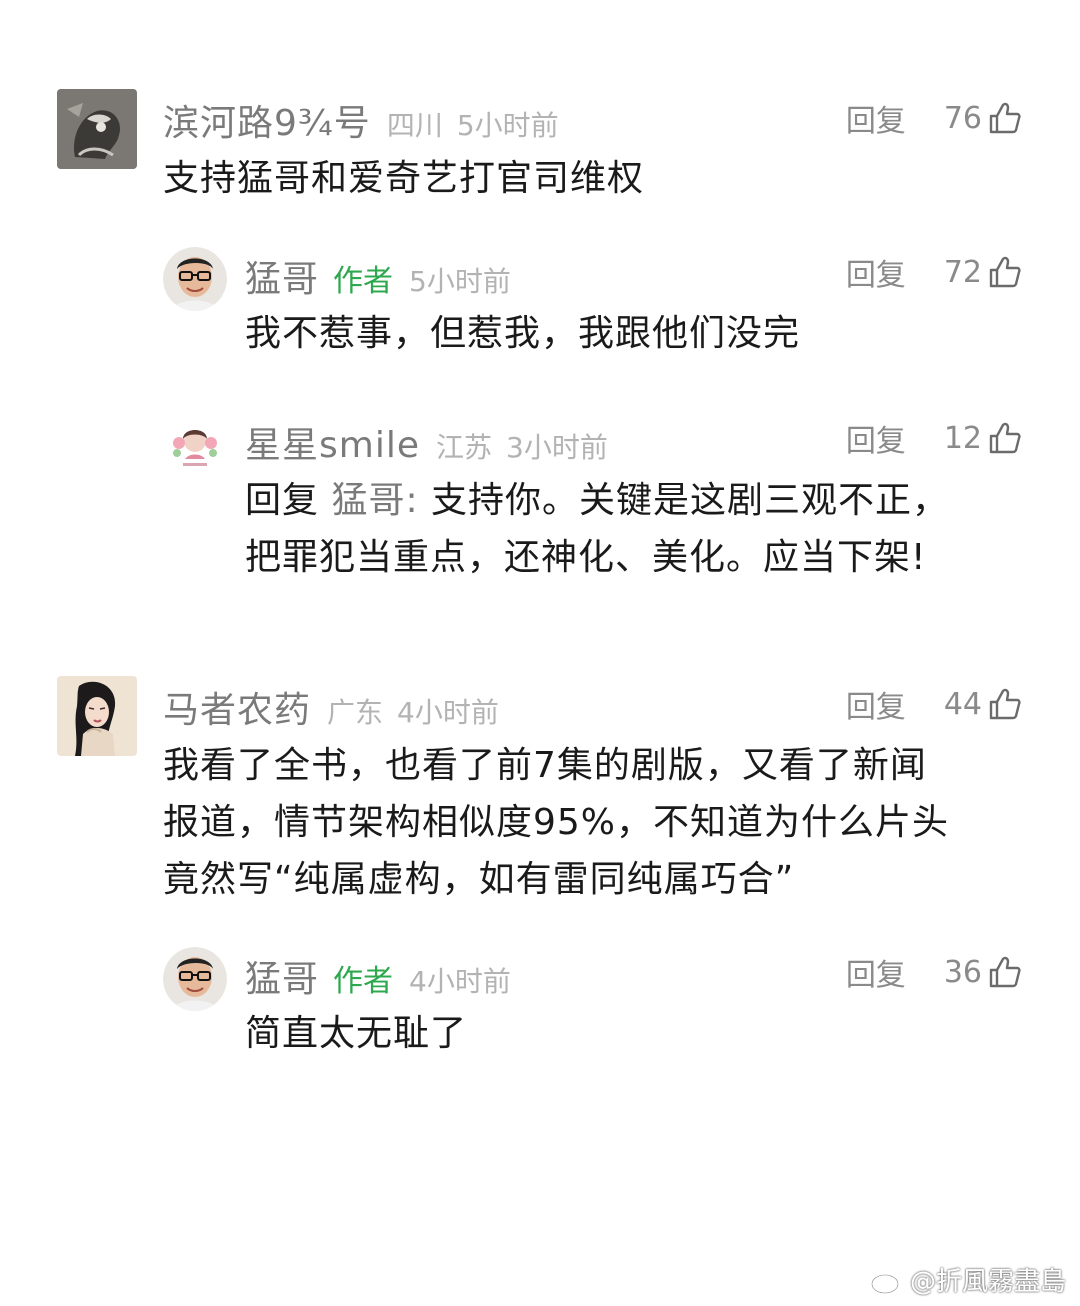  Describe the element at coordinates (282, 500) in the screenshot. I see `reply-prefix: 回复` at that location.